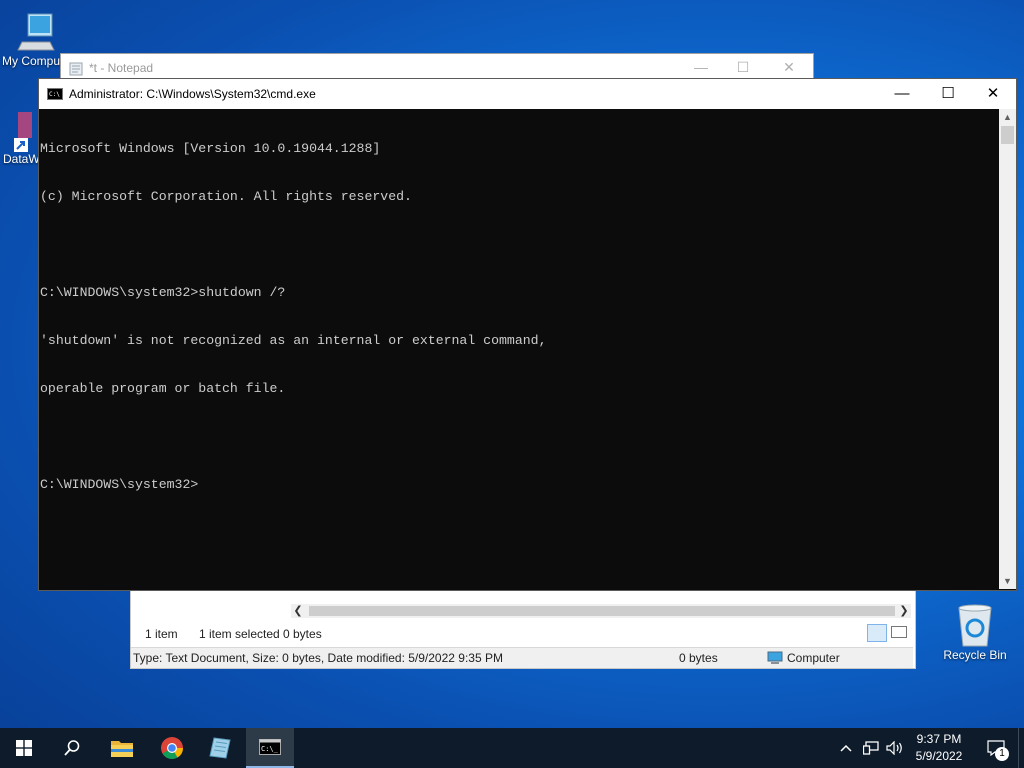 The width and height of the screenshot is (1024, 768). What do you see at coordinates (939, 739) in the screenshot?
I see `clock-time: 9:37 PM` at bounding box center [939, 739].